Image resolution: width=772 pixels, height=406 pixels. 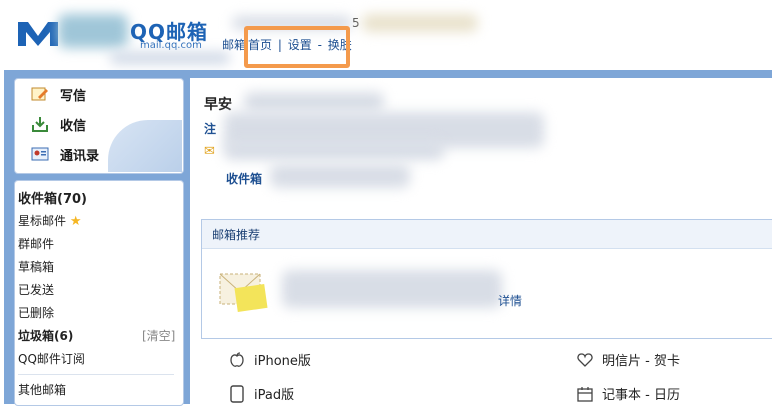 What do you see at coordinates (171, 45) in the screenshot?
I see `logo-subtext: mail.qq.com` at bounding box center [171, 45].